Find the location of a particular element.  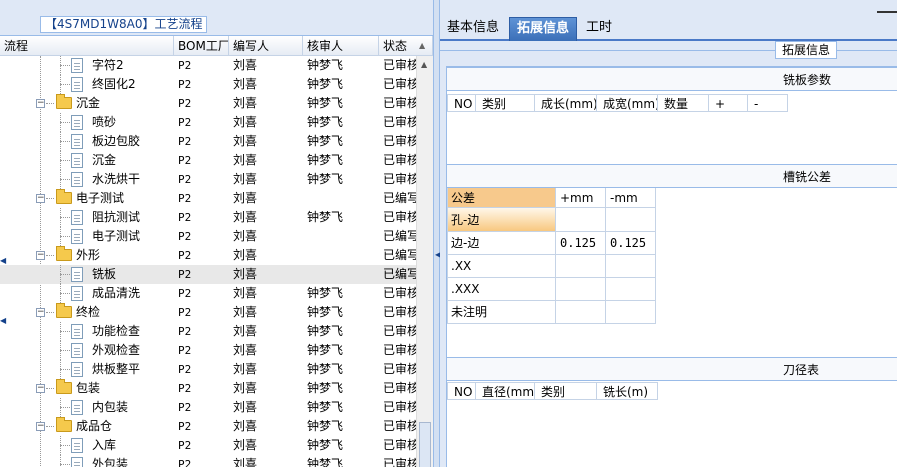

column-header-3: 核审人 is located at coordinates (341, 46).